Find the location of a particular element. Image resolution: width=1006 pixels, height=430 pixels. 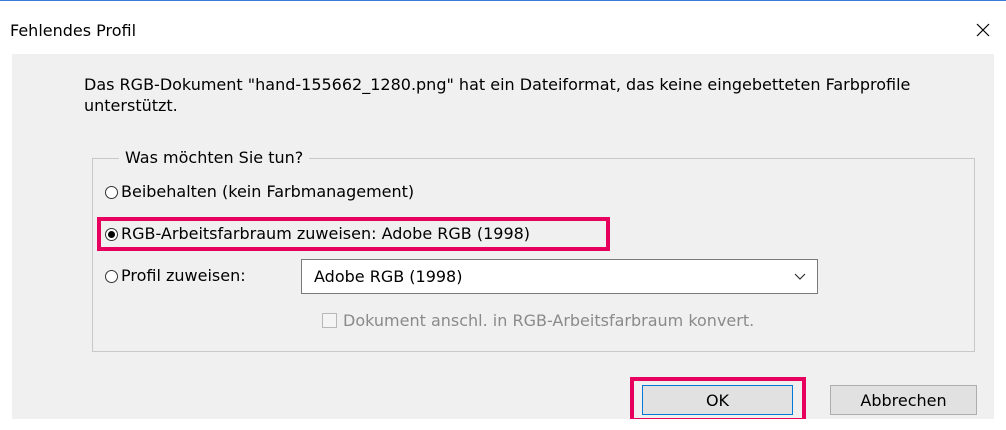

bottom-margin is located at coordinates (503, 424).